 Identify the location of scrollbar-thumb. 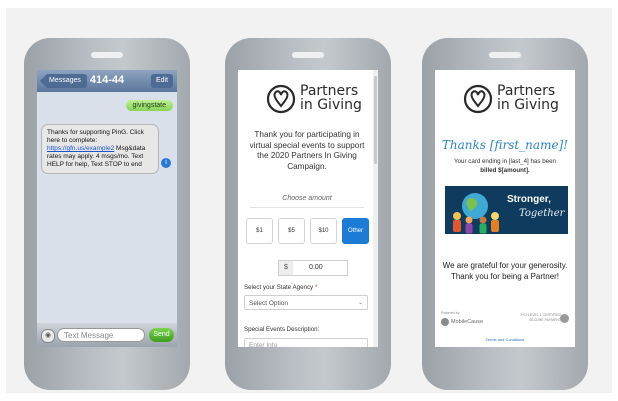
(375, 120).